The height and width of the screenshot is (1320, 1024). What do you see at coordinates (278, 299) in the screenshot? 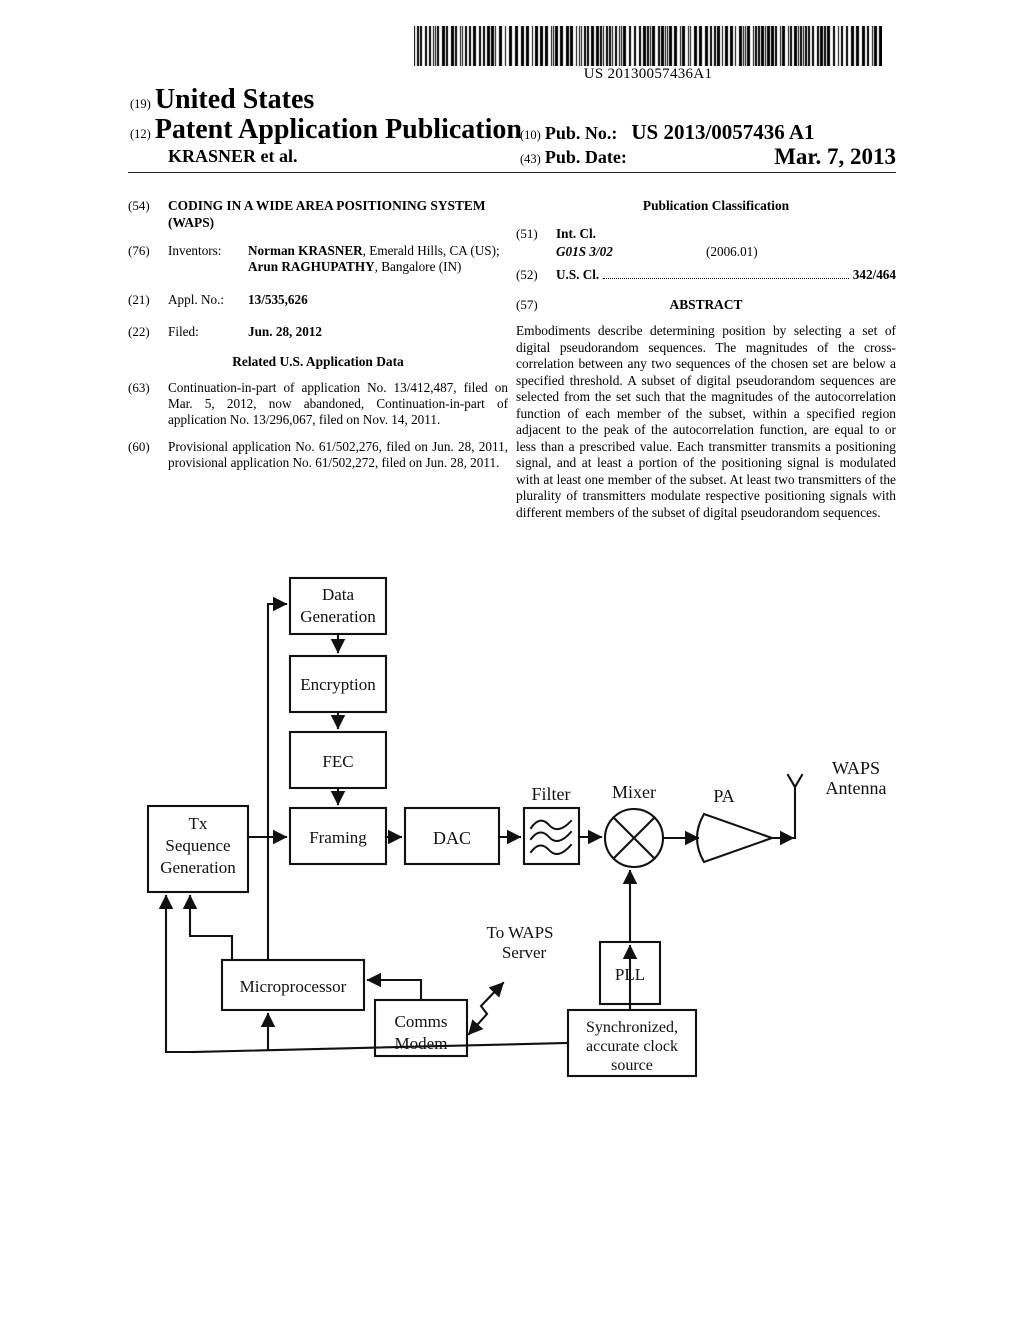
I see `appl-no-value: 13/535,626` at bounding box center [278, 299].